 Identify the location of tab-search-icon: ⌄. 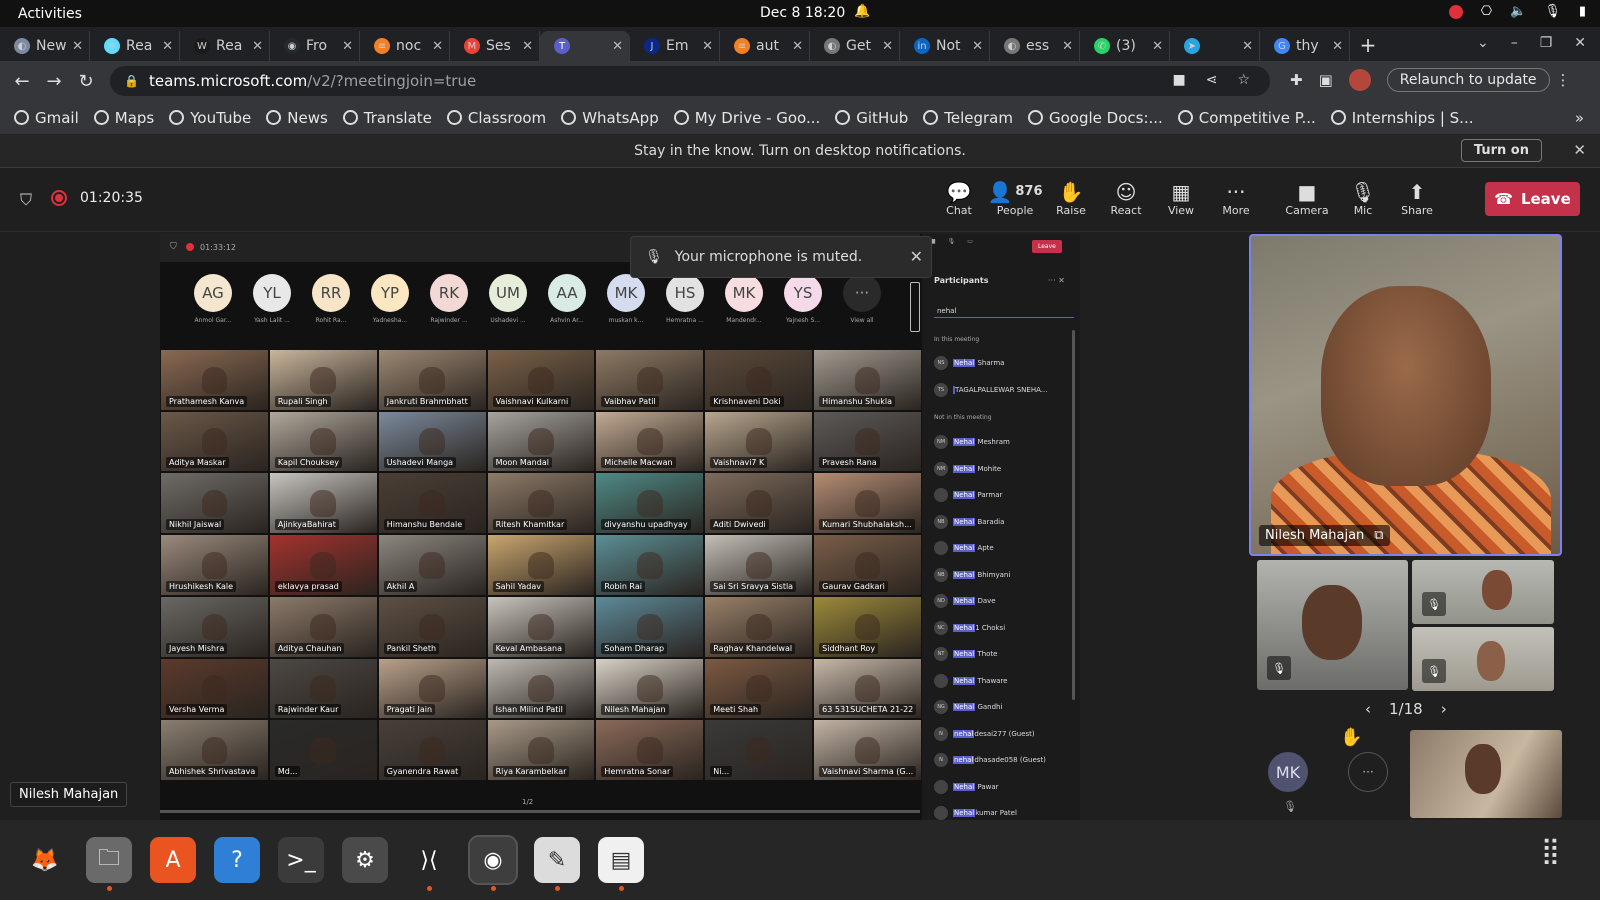
(1483, 43).